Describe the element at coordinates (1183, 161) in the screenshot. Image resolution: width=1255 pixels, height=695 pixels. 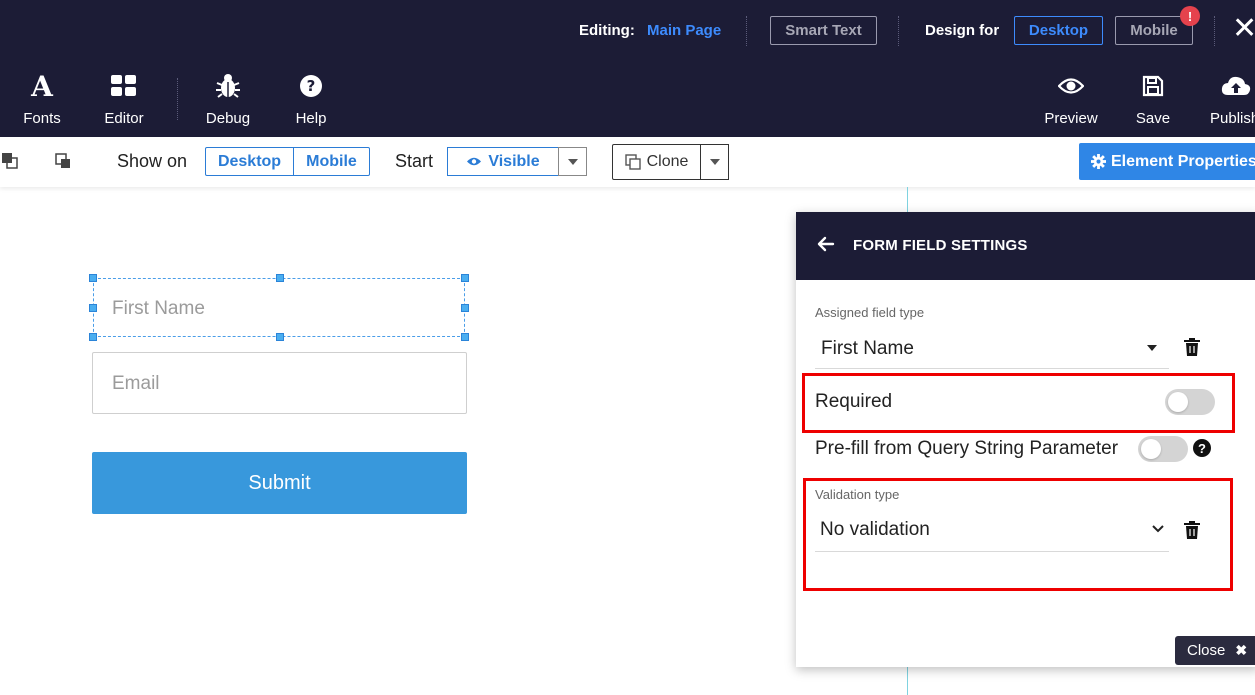
I see `element-properties-label: Element Properties` at that location.